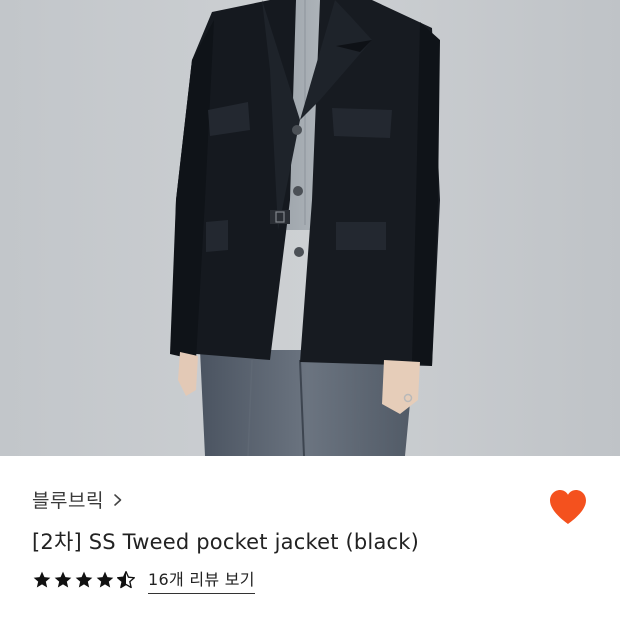 This screenshot has height=620, width=620. Describe the element at coordinates (143, 580) in the screenshot. I see `rating-row: 16개 리뷰 보기` at that location.